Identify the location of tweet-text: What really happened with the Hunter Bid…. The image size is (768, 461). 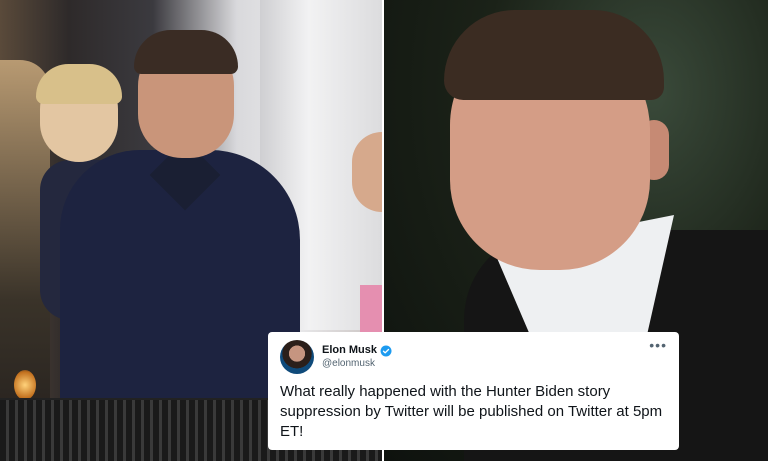
(471, 411).